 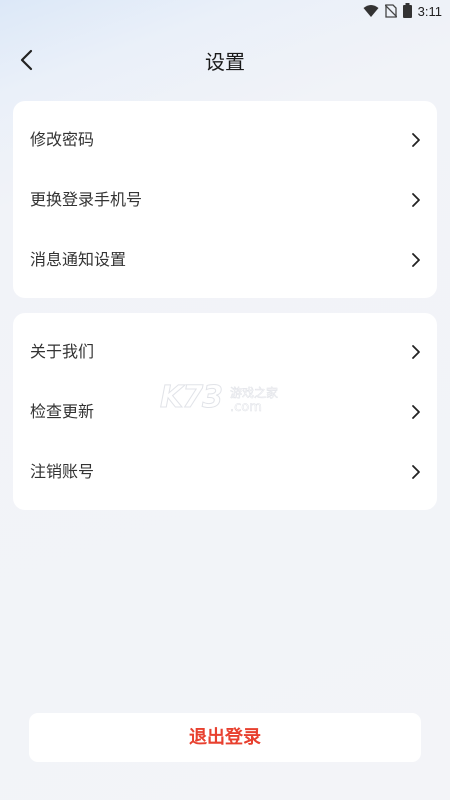 What do you see at coordinates (429, 11) in the screenshot?
I see `status-time: 3:11` at bounding box center [429, 11].